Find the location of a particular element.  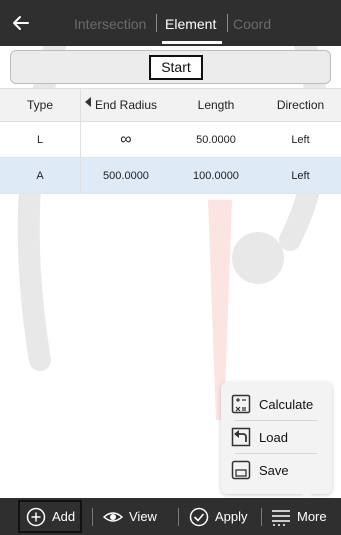

more-button: More is located at coordinates (299, 516).